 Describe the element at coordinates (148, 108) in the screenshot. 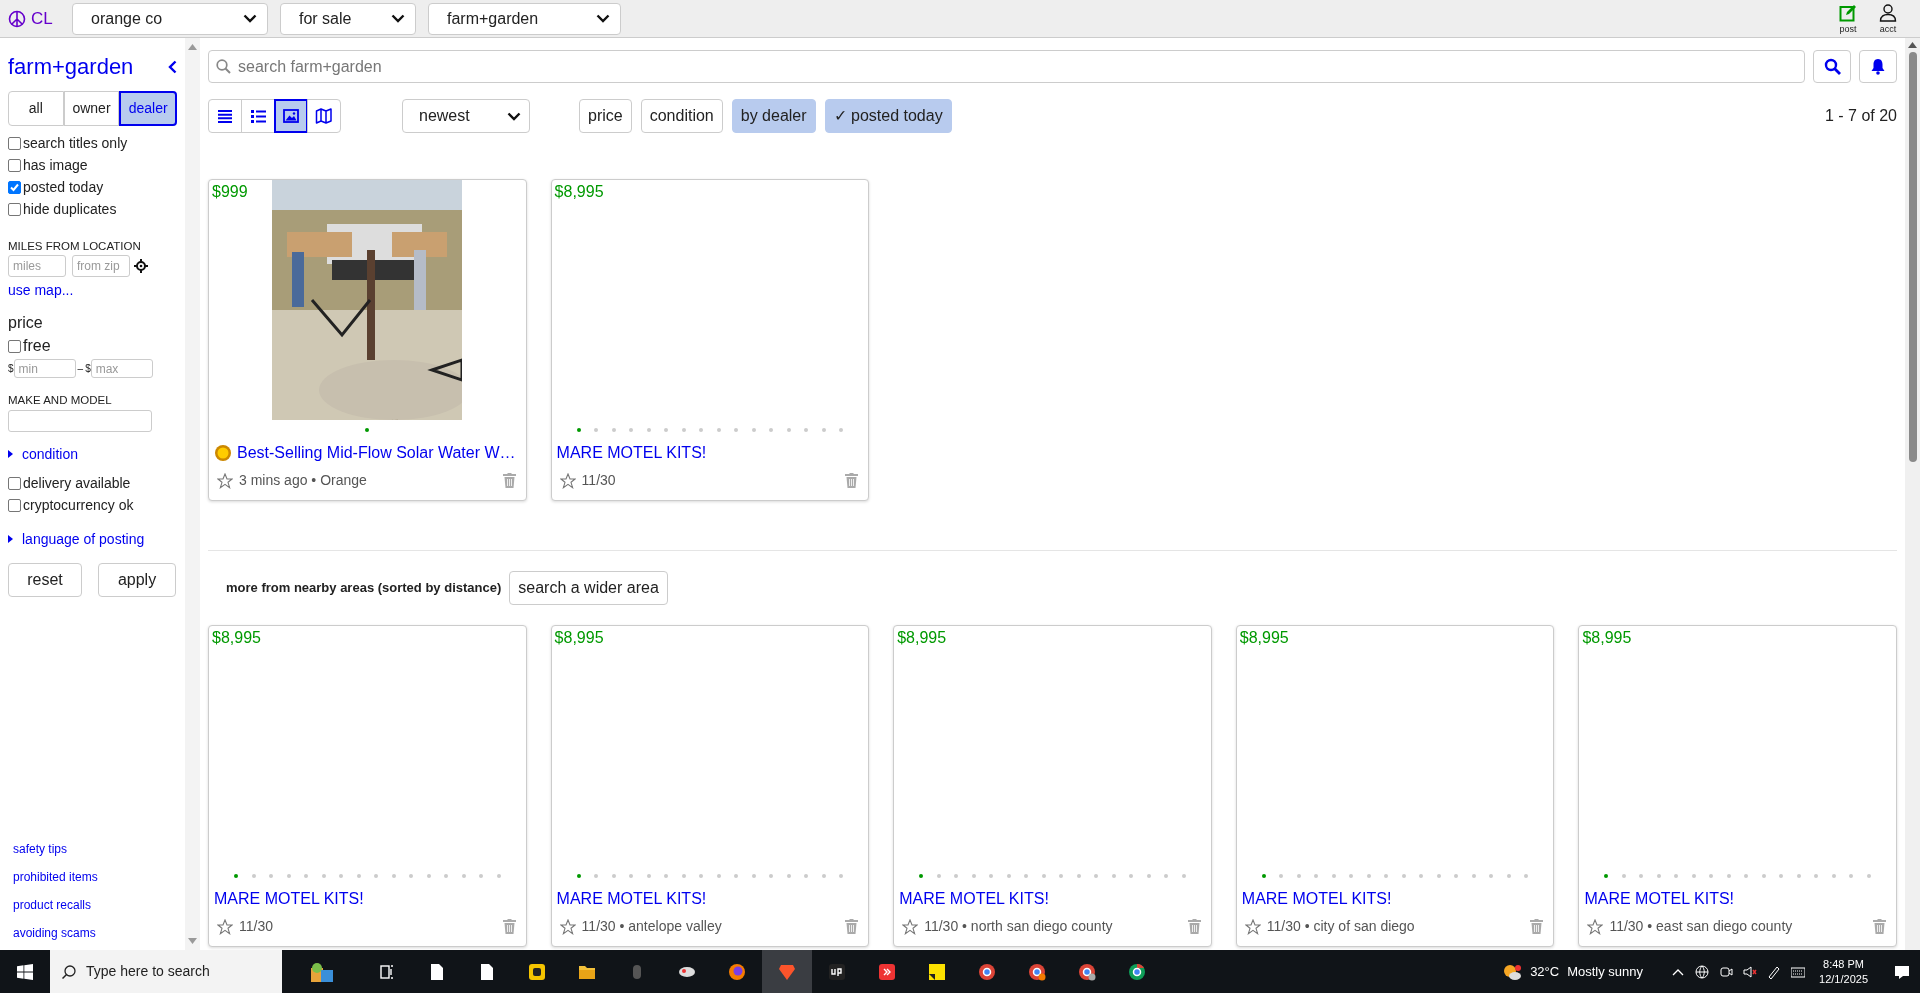

I see `filter-tab: dealer` at that location.